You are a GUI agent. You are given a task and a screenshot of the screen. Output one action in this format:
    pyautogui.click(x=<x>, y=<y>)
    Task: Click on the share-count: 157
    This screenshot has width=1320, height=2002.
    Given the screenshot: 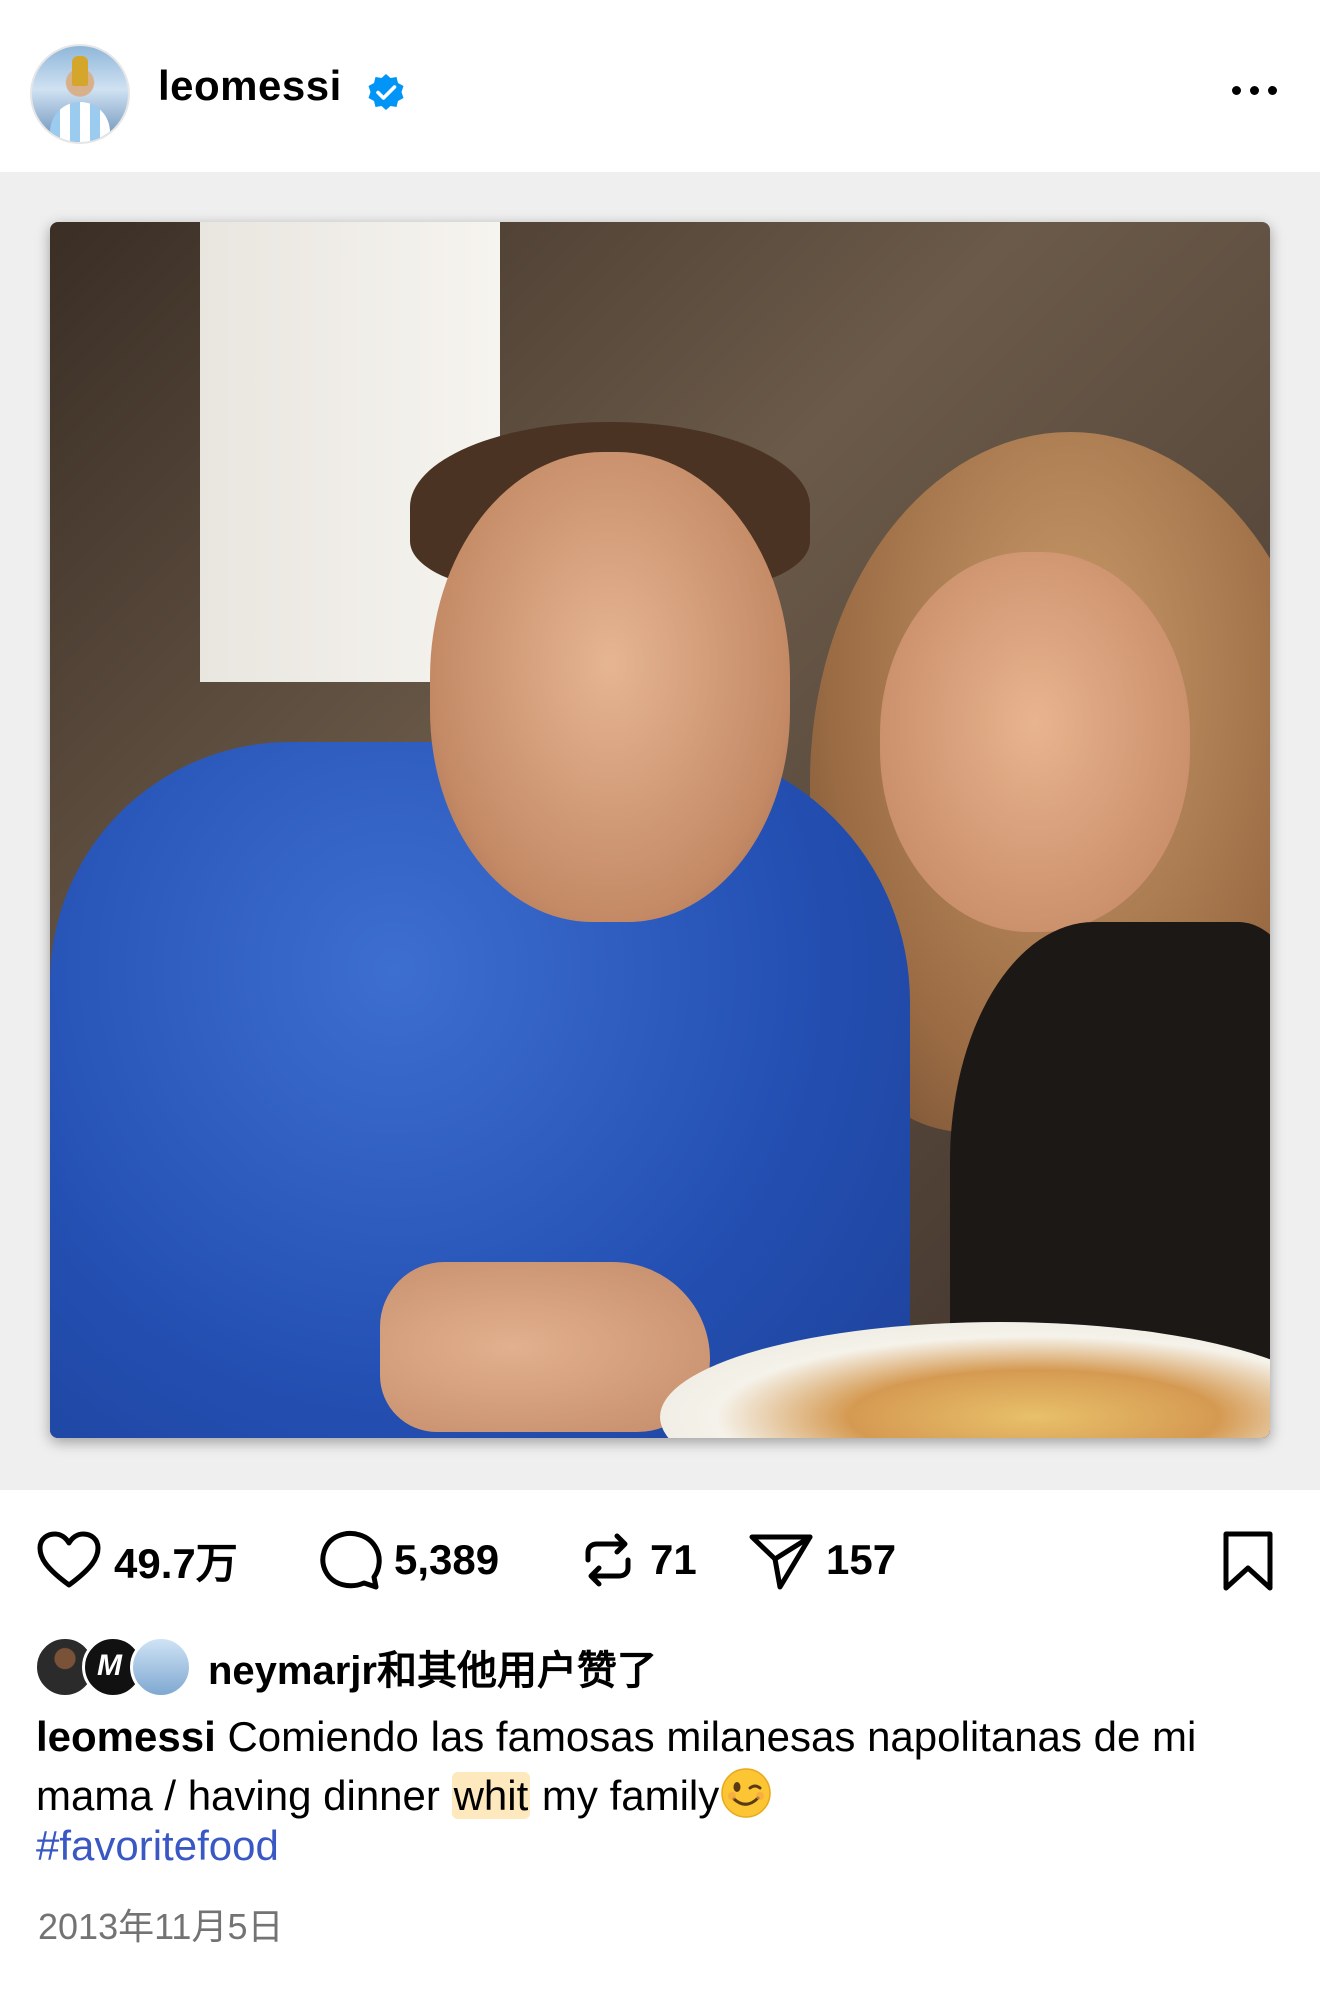 What is the action you would take?
    pyautogui.click(x=861, y=1559)
    